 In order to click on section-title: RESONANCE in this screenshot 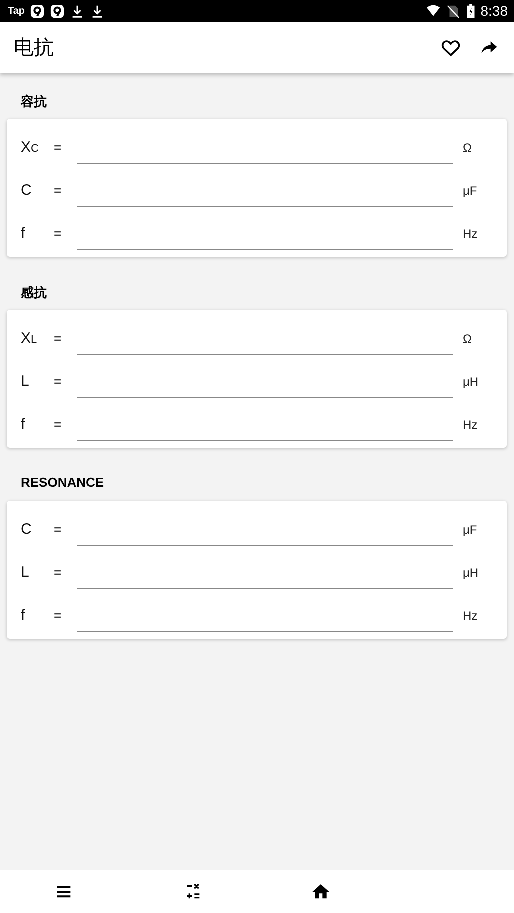, I will do `click(63, 483)`.